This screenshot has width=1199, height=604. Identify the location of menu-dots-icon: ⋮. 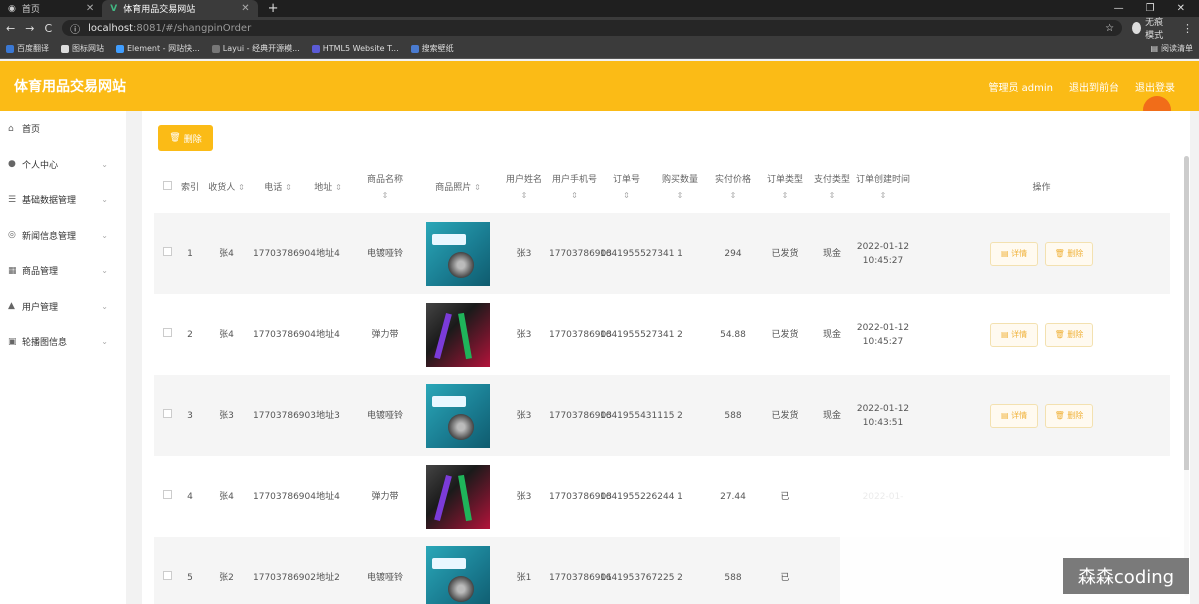
(1187, 28).